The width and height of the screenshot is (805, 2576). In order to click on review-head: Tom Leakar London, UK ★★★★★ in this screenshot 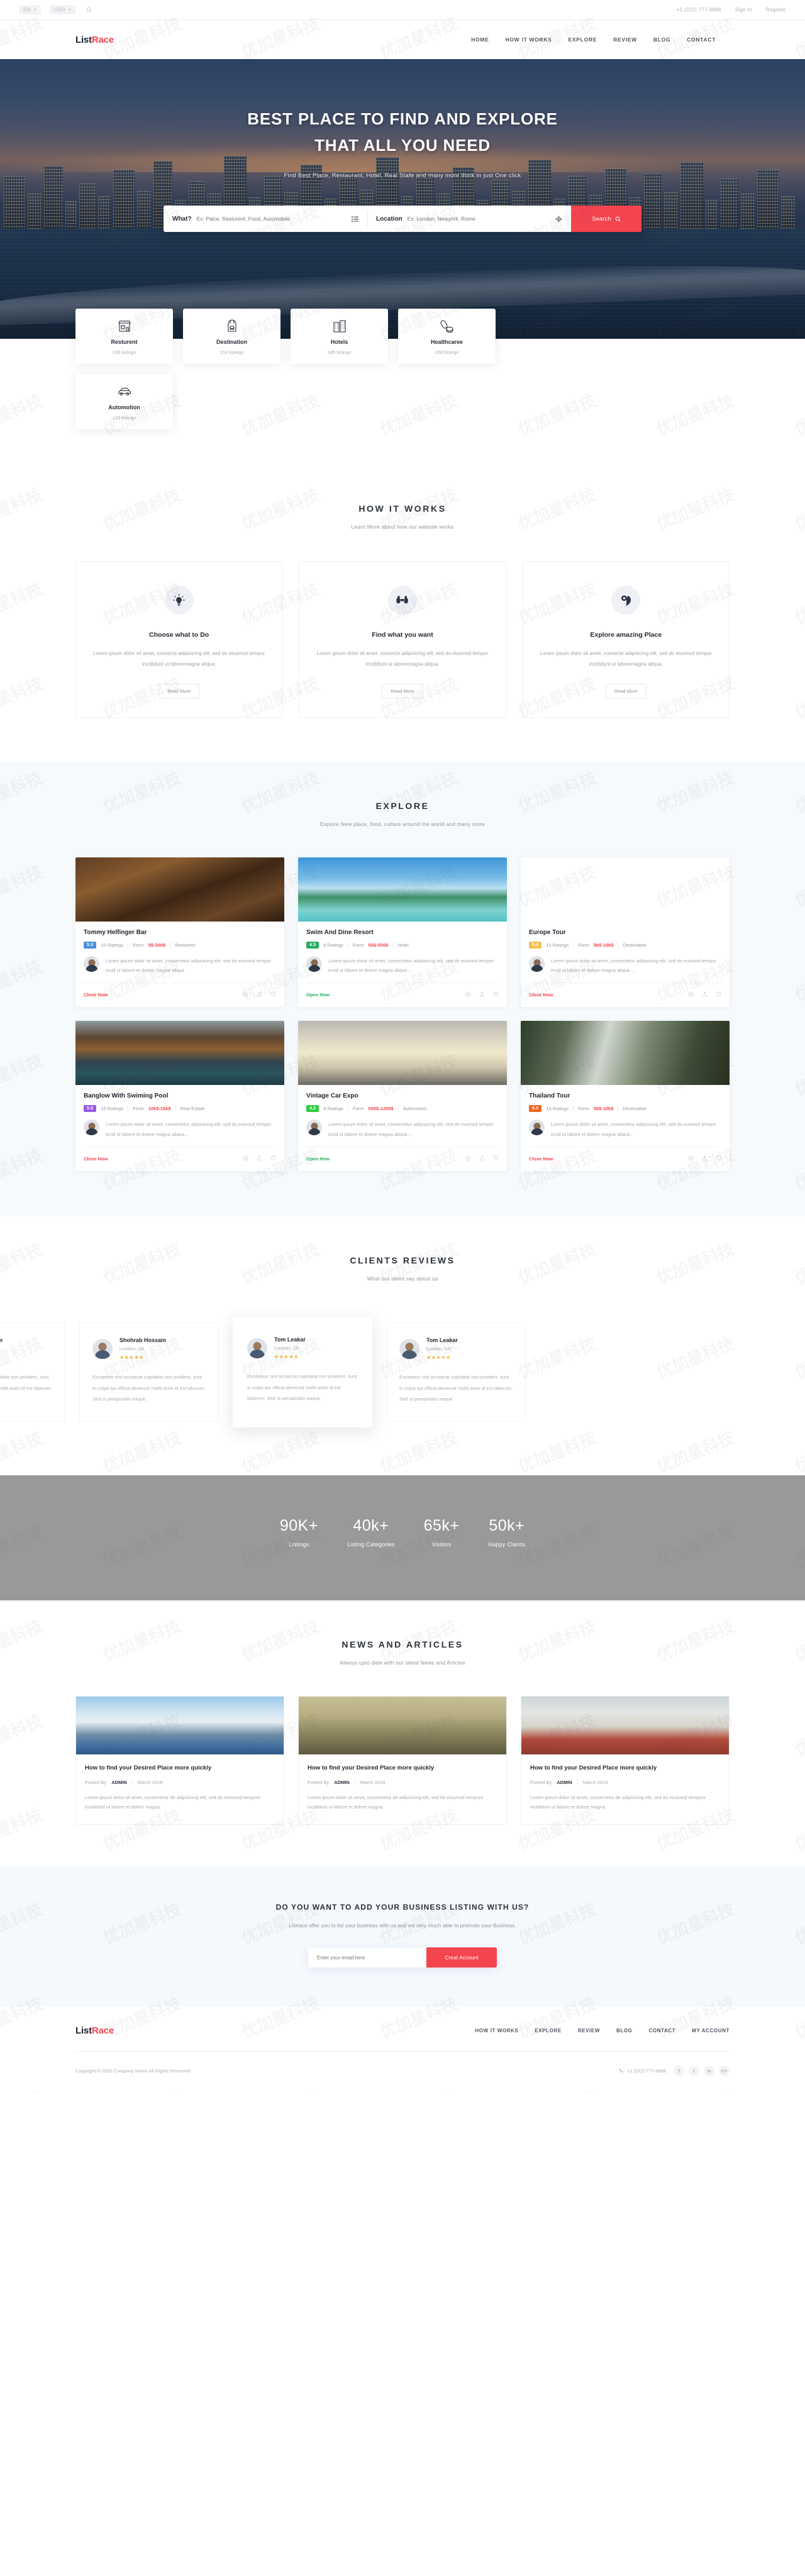, I will do `click(302, 1348)`.